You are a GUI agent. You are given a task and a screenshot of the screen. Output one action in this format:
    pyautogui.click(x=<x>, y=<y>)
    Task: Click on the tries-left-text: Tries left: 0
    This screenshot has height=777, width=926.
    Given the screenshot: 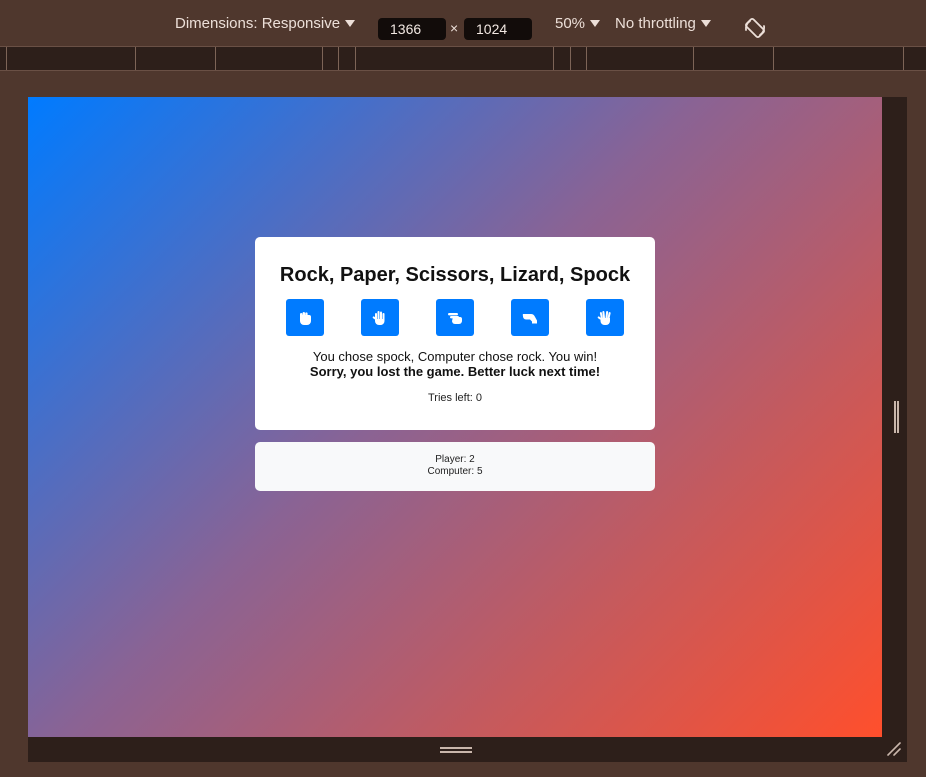 What is the action you would take?
    pyautogui.click(x=455, y=398)
    